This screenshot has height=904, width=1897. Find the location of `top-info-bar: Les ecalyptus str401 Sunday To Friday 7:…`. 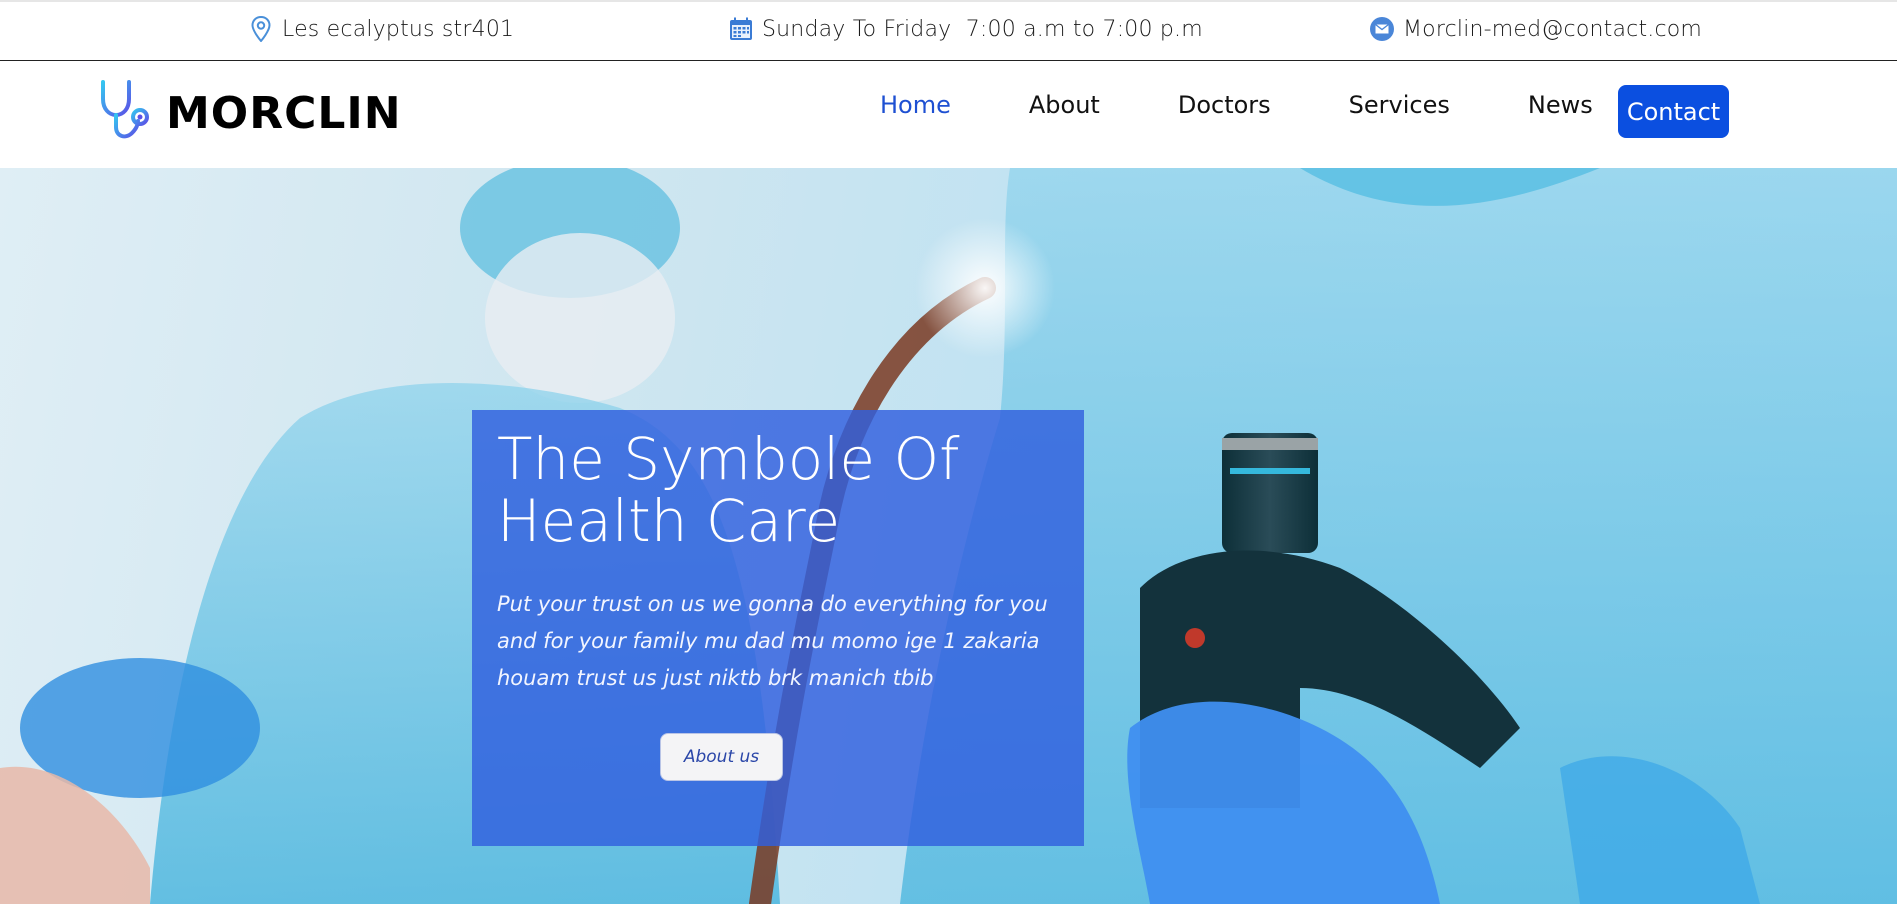

top-info-bar: Les ecalyptus str401 Sunday To Friday 7:… is located at coordinates (948, 30).